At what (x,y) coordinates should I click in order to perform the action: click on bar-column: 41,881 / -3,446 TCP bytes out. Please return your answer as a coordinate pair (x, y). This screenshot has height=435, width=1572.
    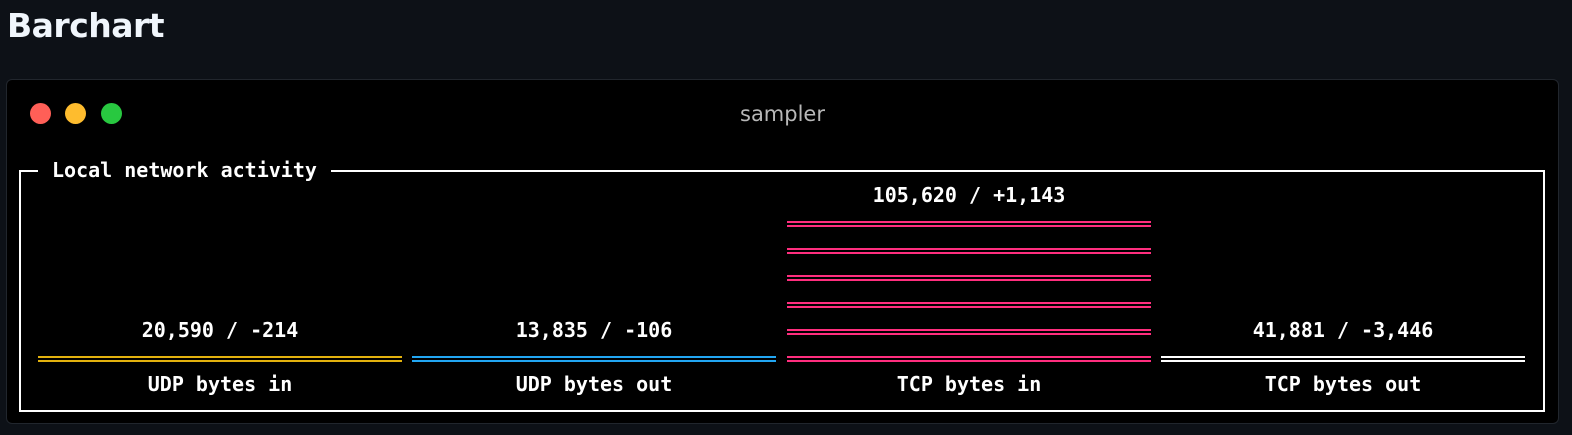
    Looking at the image, I should click on (1343, 292).